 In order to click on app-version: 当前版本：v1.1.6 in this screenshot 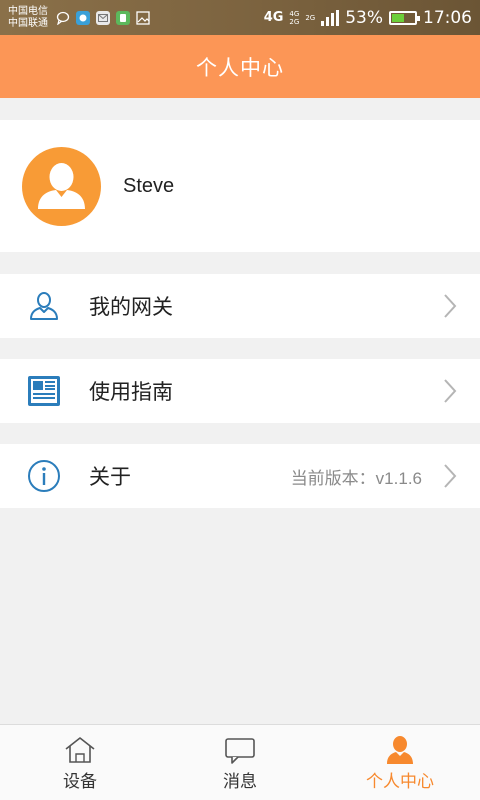, I will do `click(356, 478)`.